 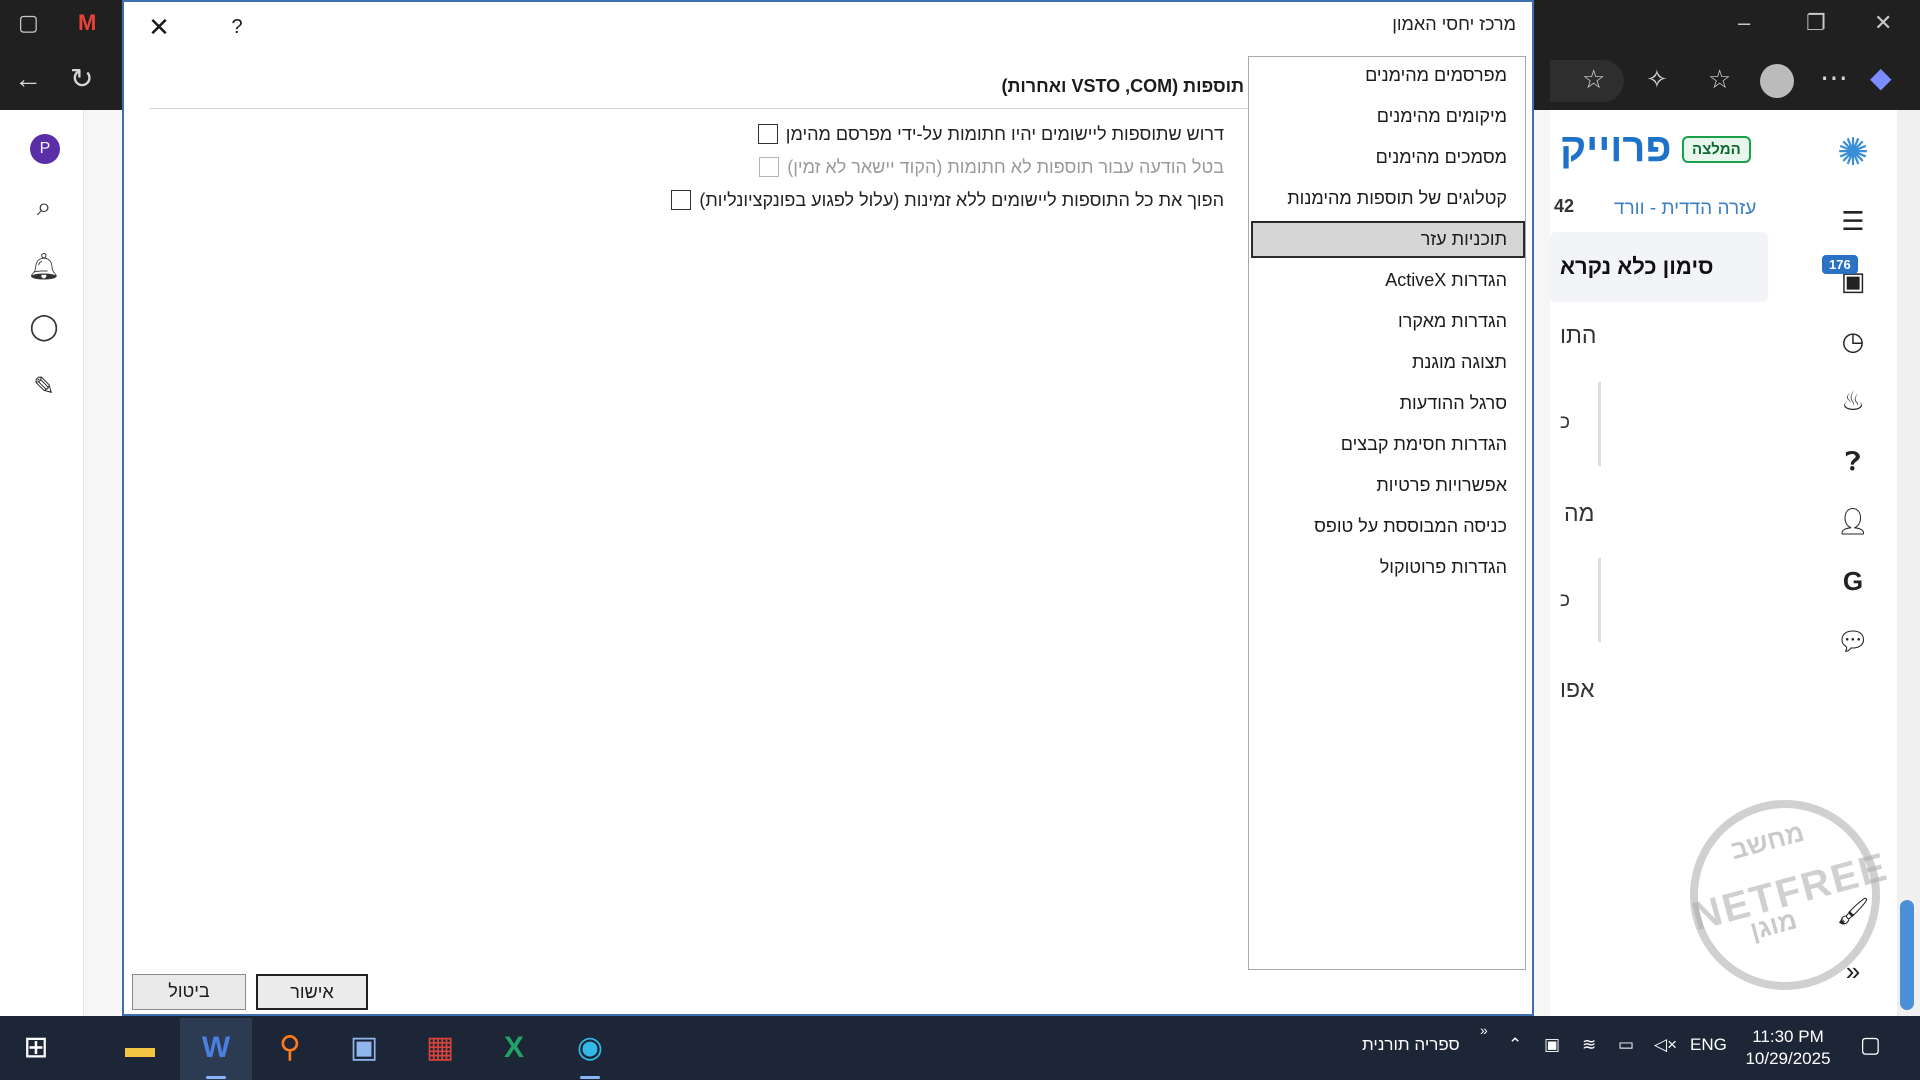 I want to click on favorites-icon: ☆, so click(x=1719, y=79).